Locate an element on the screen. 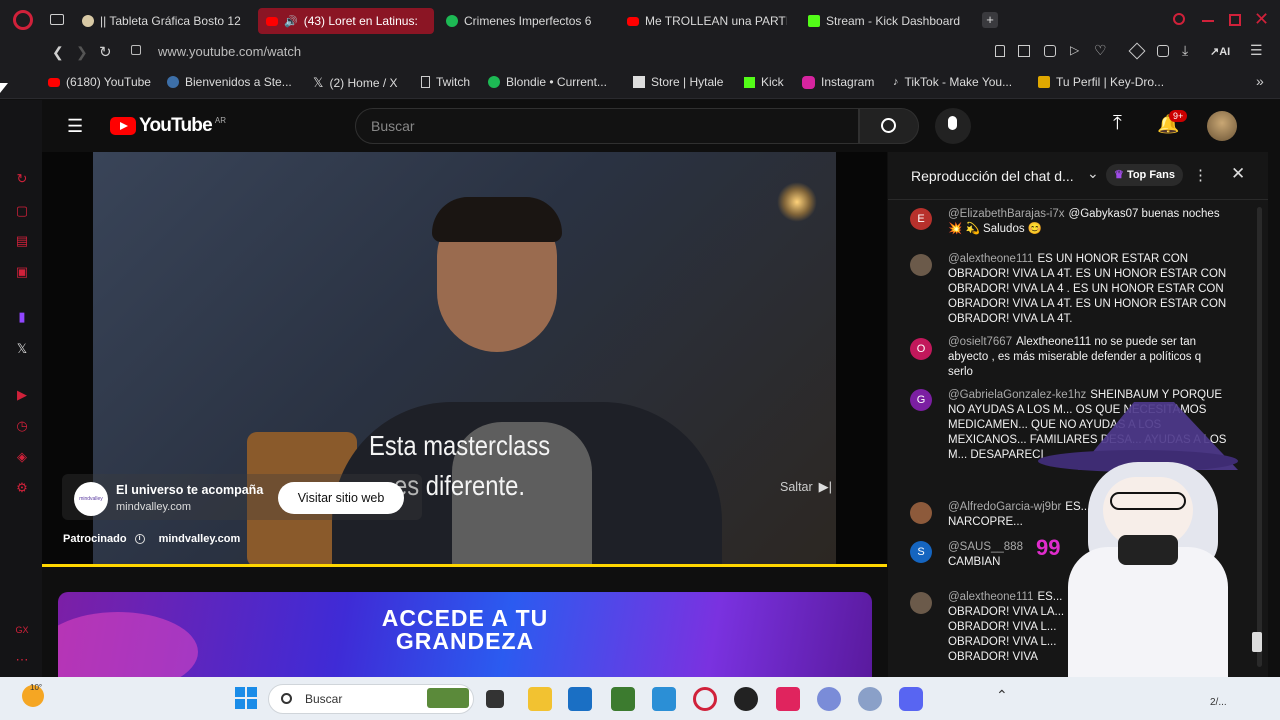 The image size is (1280, 720). opera-gx-icon is located at coordinates (705, 699).